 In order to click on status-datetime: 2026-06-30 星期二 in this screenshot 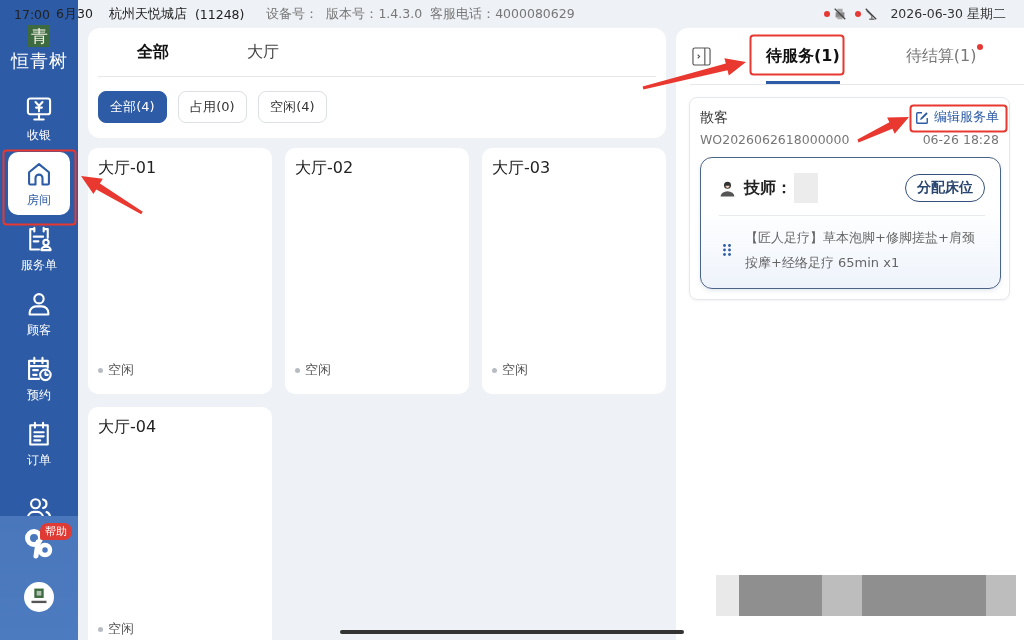, I will do `click(948, 14)`.